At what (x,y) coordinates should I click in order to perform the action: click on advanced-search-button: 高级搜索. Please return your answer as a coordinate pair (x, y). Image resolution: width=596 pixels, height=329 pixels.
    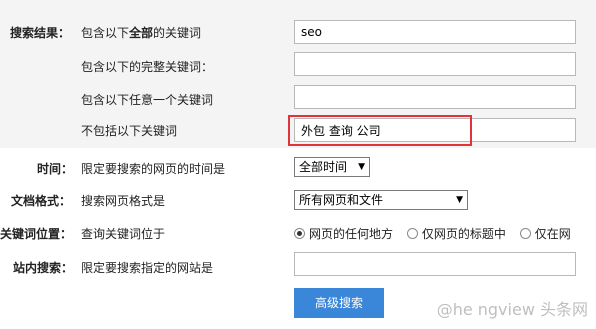
    Looking at the image, I should click on (339, 303).